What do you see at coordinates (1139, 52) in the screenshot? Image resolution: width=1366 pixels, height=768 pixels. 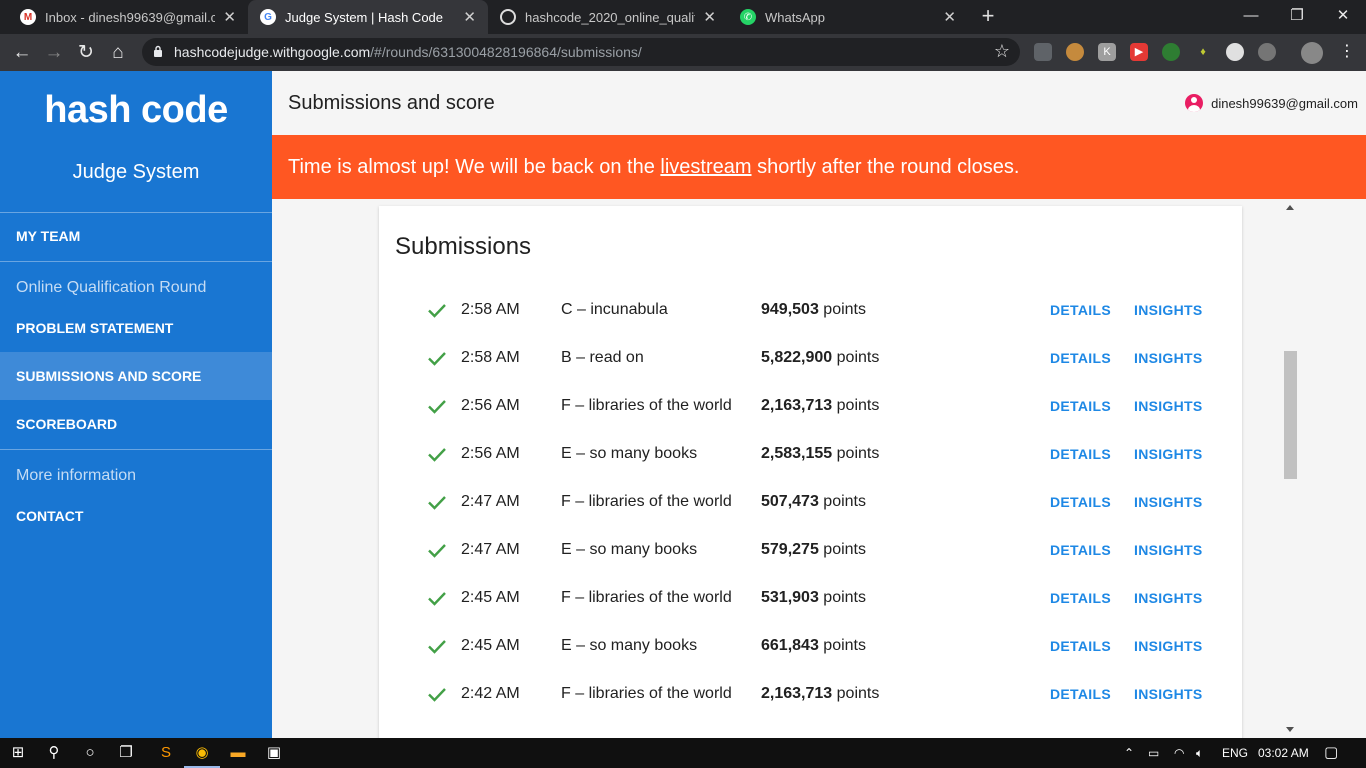 I see `extension-icon: ▶` at bounding box center [1139, 52].